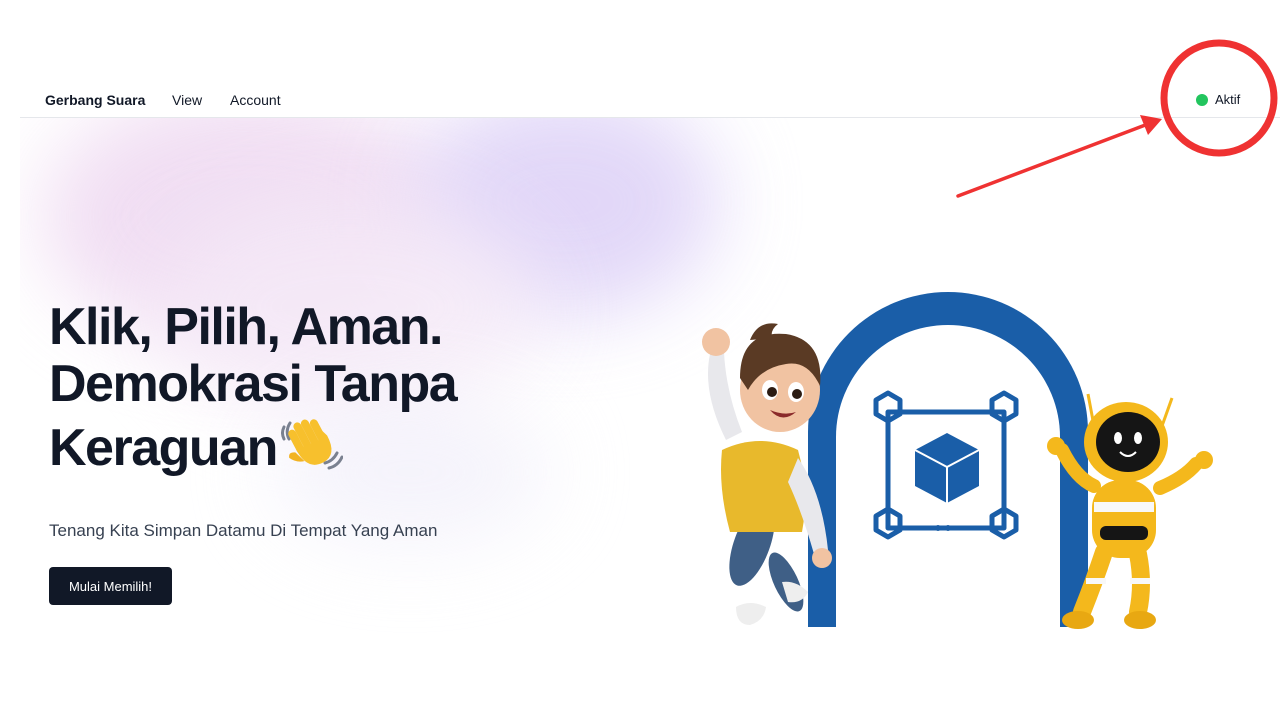  What do you see at coordinates (253, 384) in the screenshot?
I see `headline-line-2: Demokrasi Tanpa` at bounding box center [253, 384].